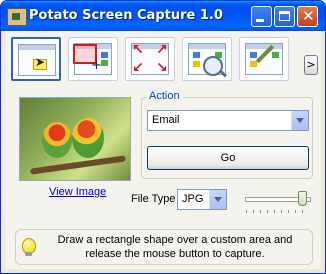  I want to click on maximize-button, so click(284, 16).